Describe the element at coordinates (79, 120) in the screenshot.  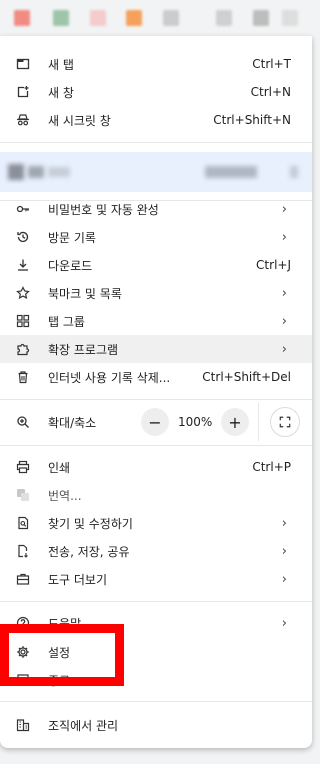
I see `menu-item-label: 새 시크릿 창` at that location.